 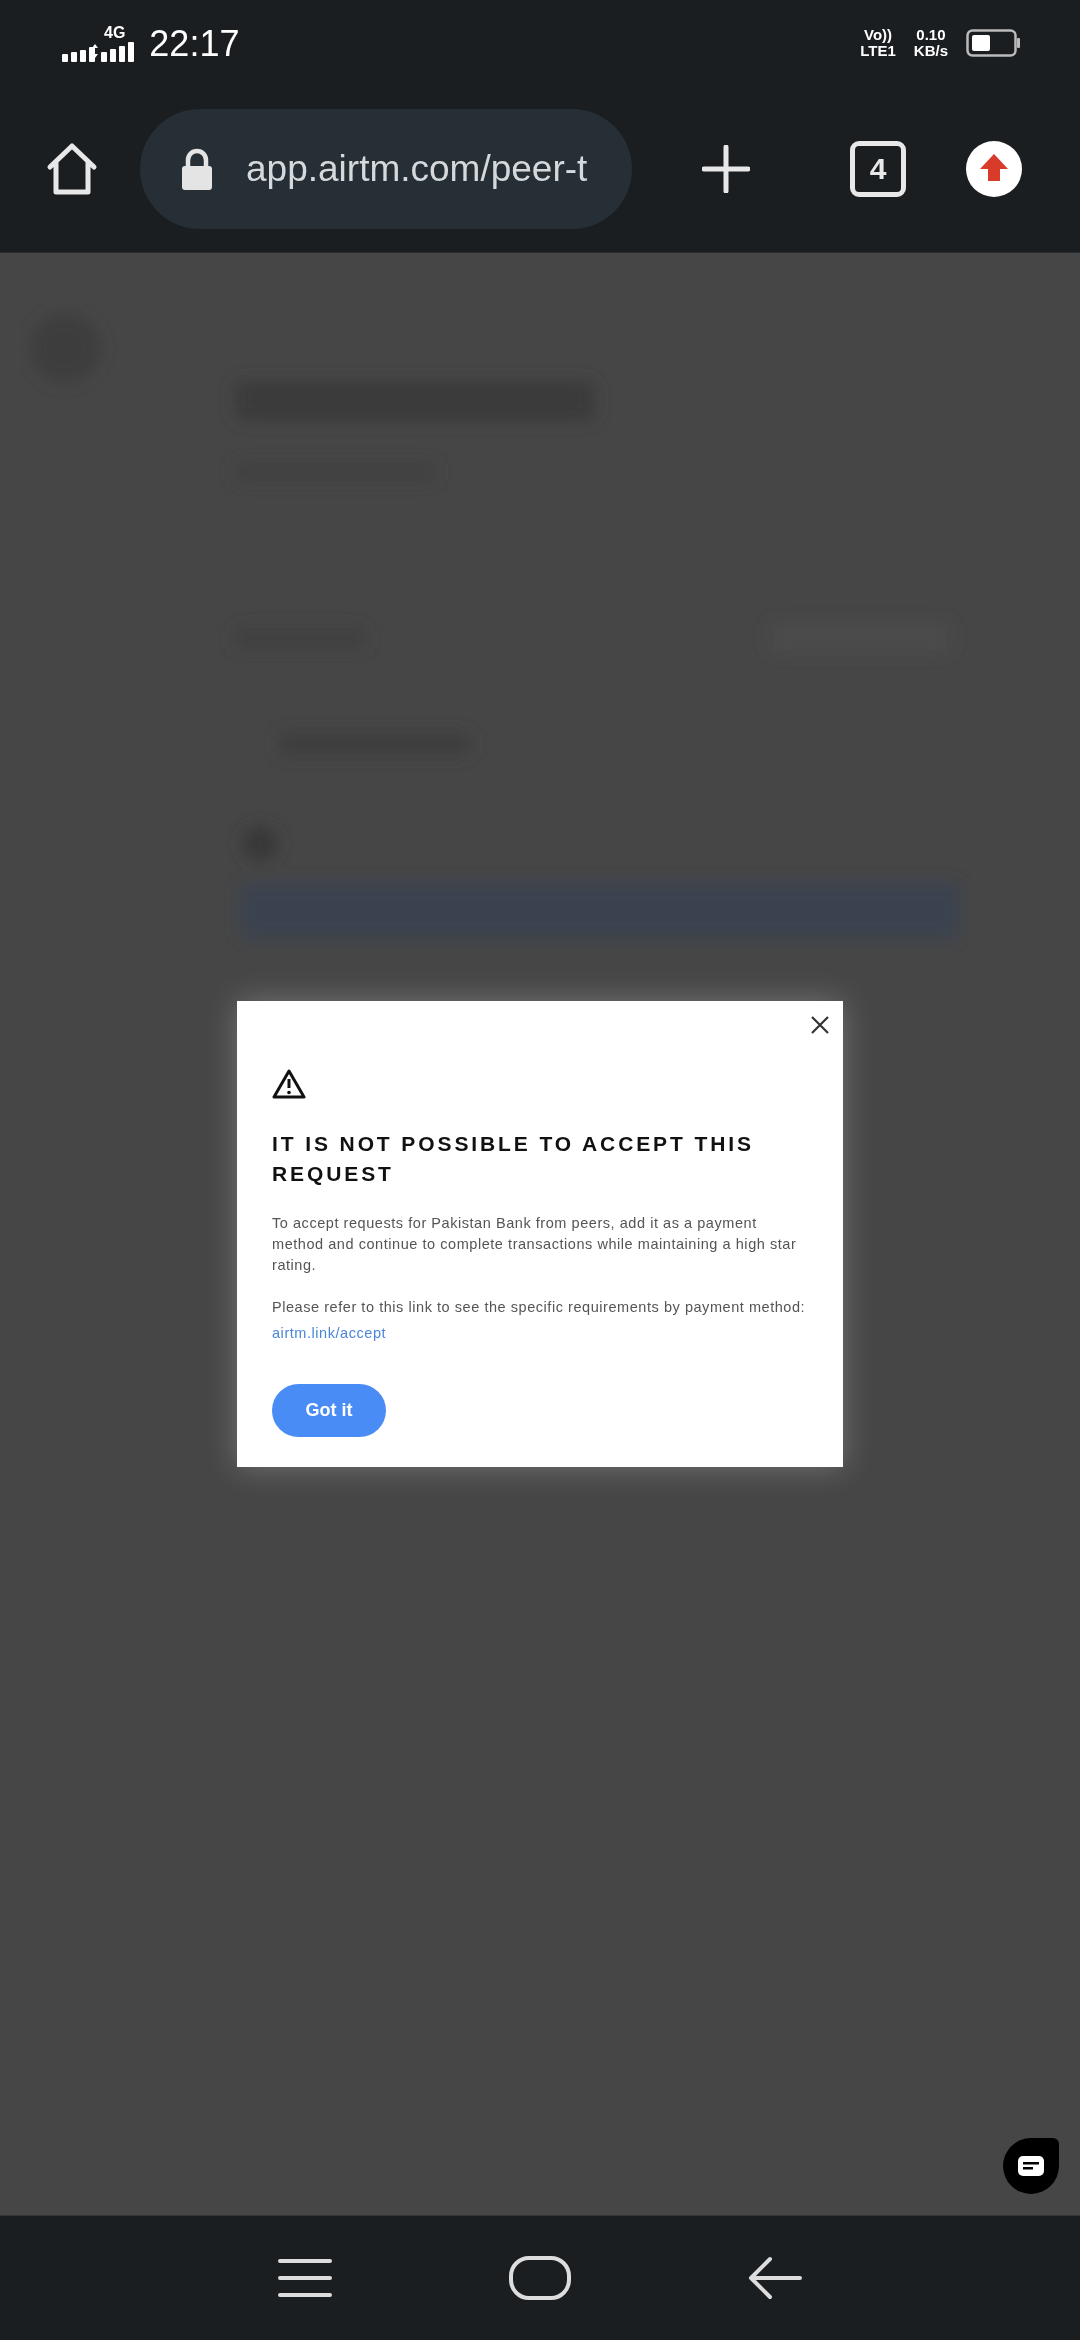 I want to click on lte-label: LTE1, so click(x=878, y=51).